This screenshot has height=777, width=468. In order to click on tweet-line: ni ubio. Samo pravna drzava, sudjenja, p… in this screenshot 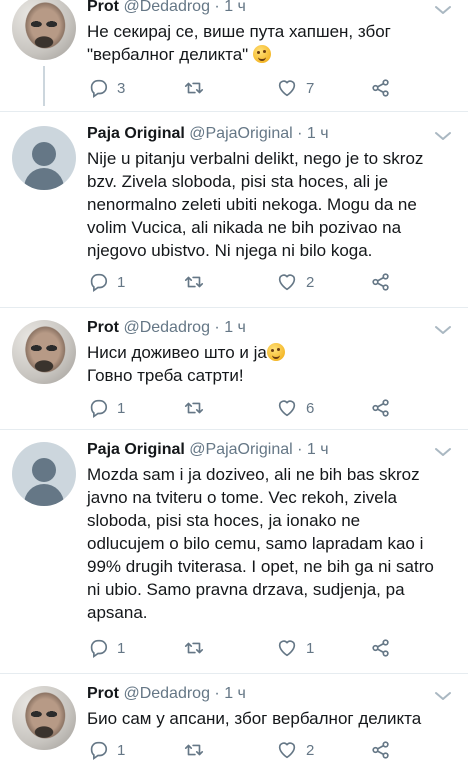, I will do `click(246, 589)`.